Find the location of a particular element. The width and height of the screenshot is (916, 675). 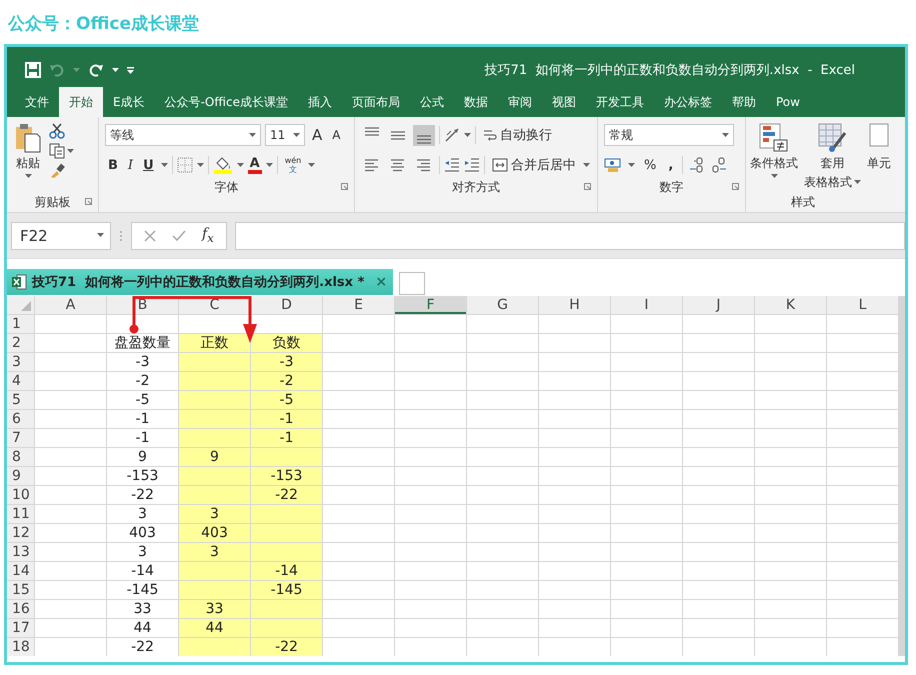

ribbon-tab: 公众号-Office成长课堂 is located at coordinates (226, 102).